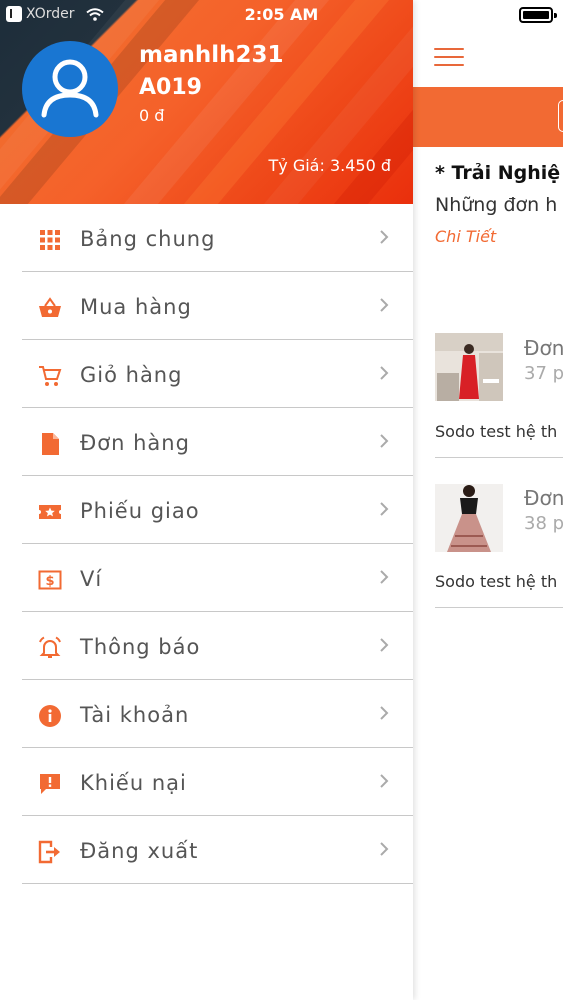 Image resolution: width=563 pixels, height=1000 pixels. What do you see at coordinates (170, 87) in the screenshot?
I see `user-code: A019` at bounding box center [170, 87].